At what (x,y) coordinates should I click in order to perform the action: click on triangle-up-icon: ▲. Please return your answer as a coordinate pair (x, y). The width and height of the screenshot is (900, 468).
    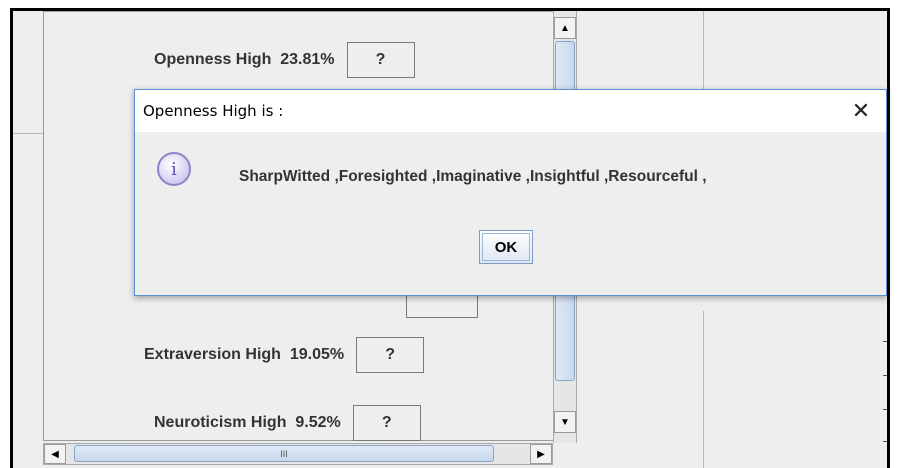
    Looking at the image, I should click on (565, 28).